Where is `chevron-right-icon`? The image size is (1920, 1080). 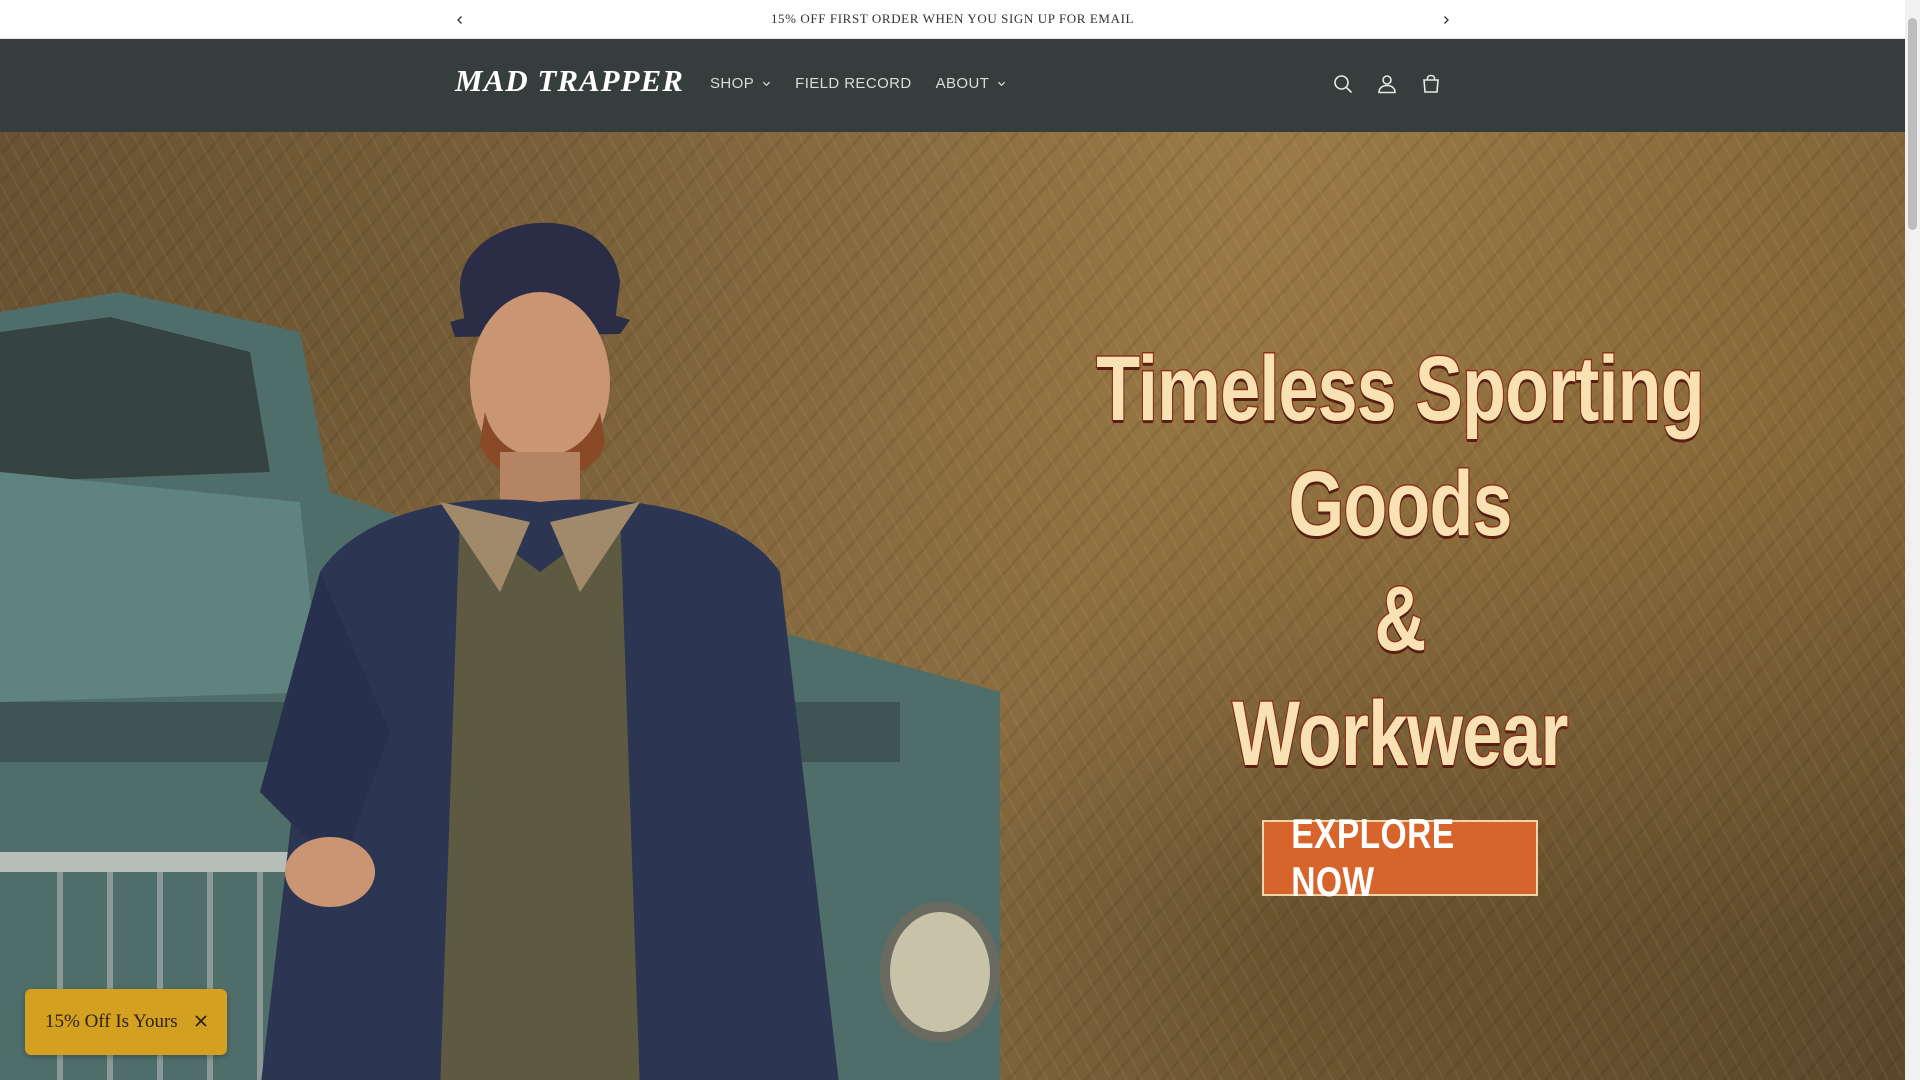 chevron-right-icon is located at coordinates (1446, 20).